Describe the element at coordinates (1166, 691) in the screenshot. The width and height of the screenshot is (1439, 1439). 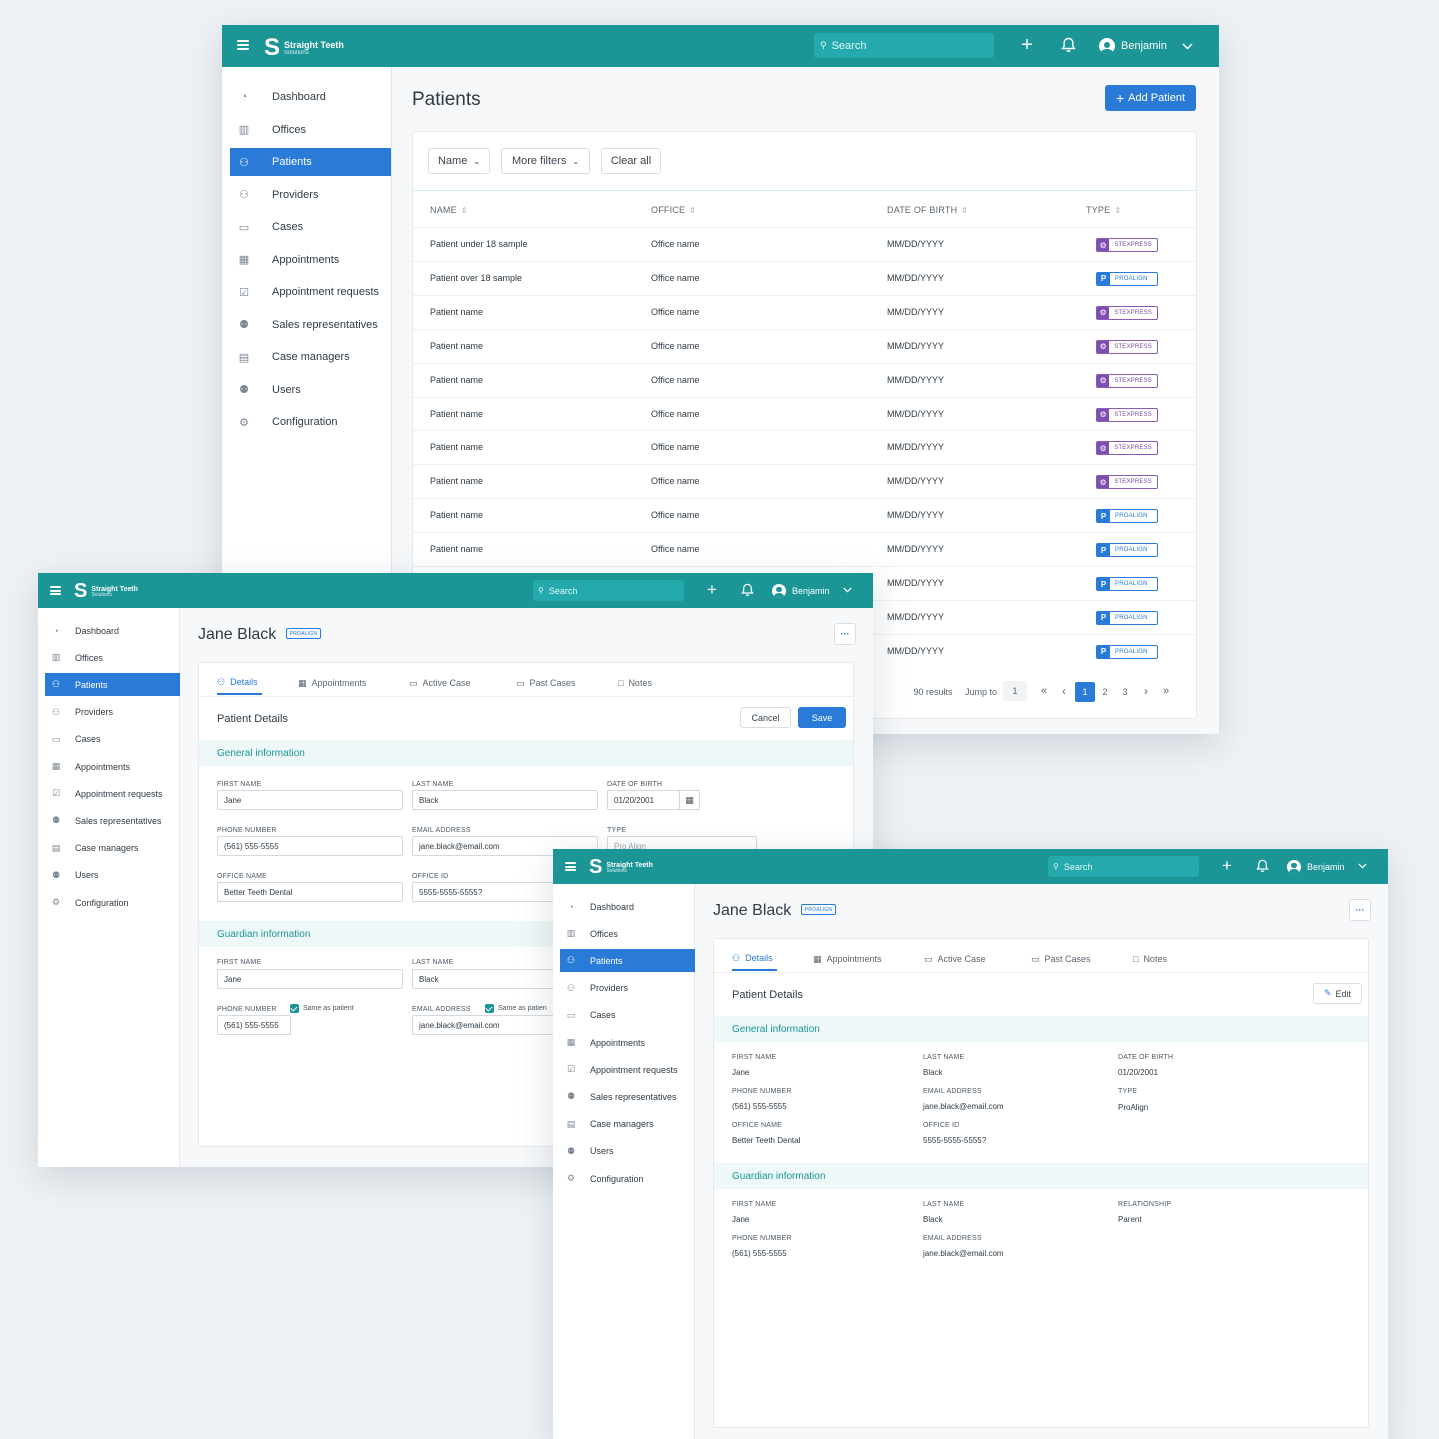
I see `last-page-icon: »` at that location.